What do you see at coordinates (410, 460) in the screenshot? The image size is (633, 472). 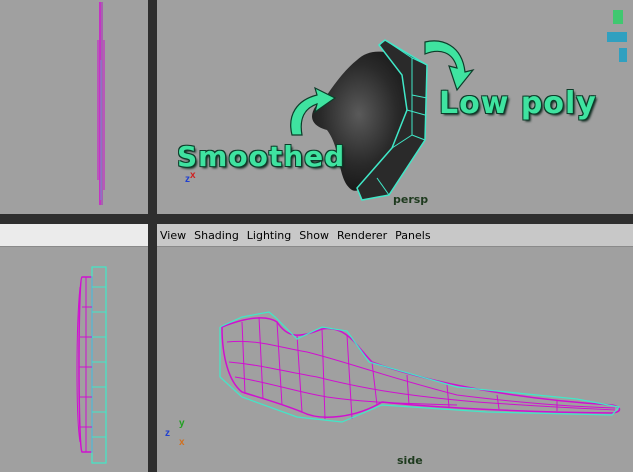 I see `viewport-name-side: side` at bounding box center [410, 460].